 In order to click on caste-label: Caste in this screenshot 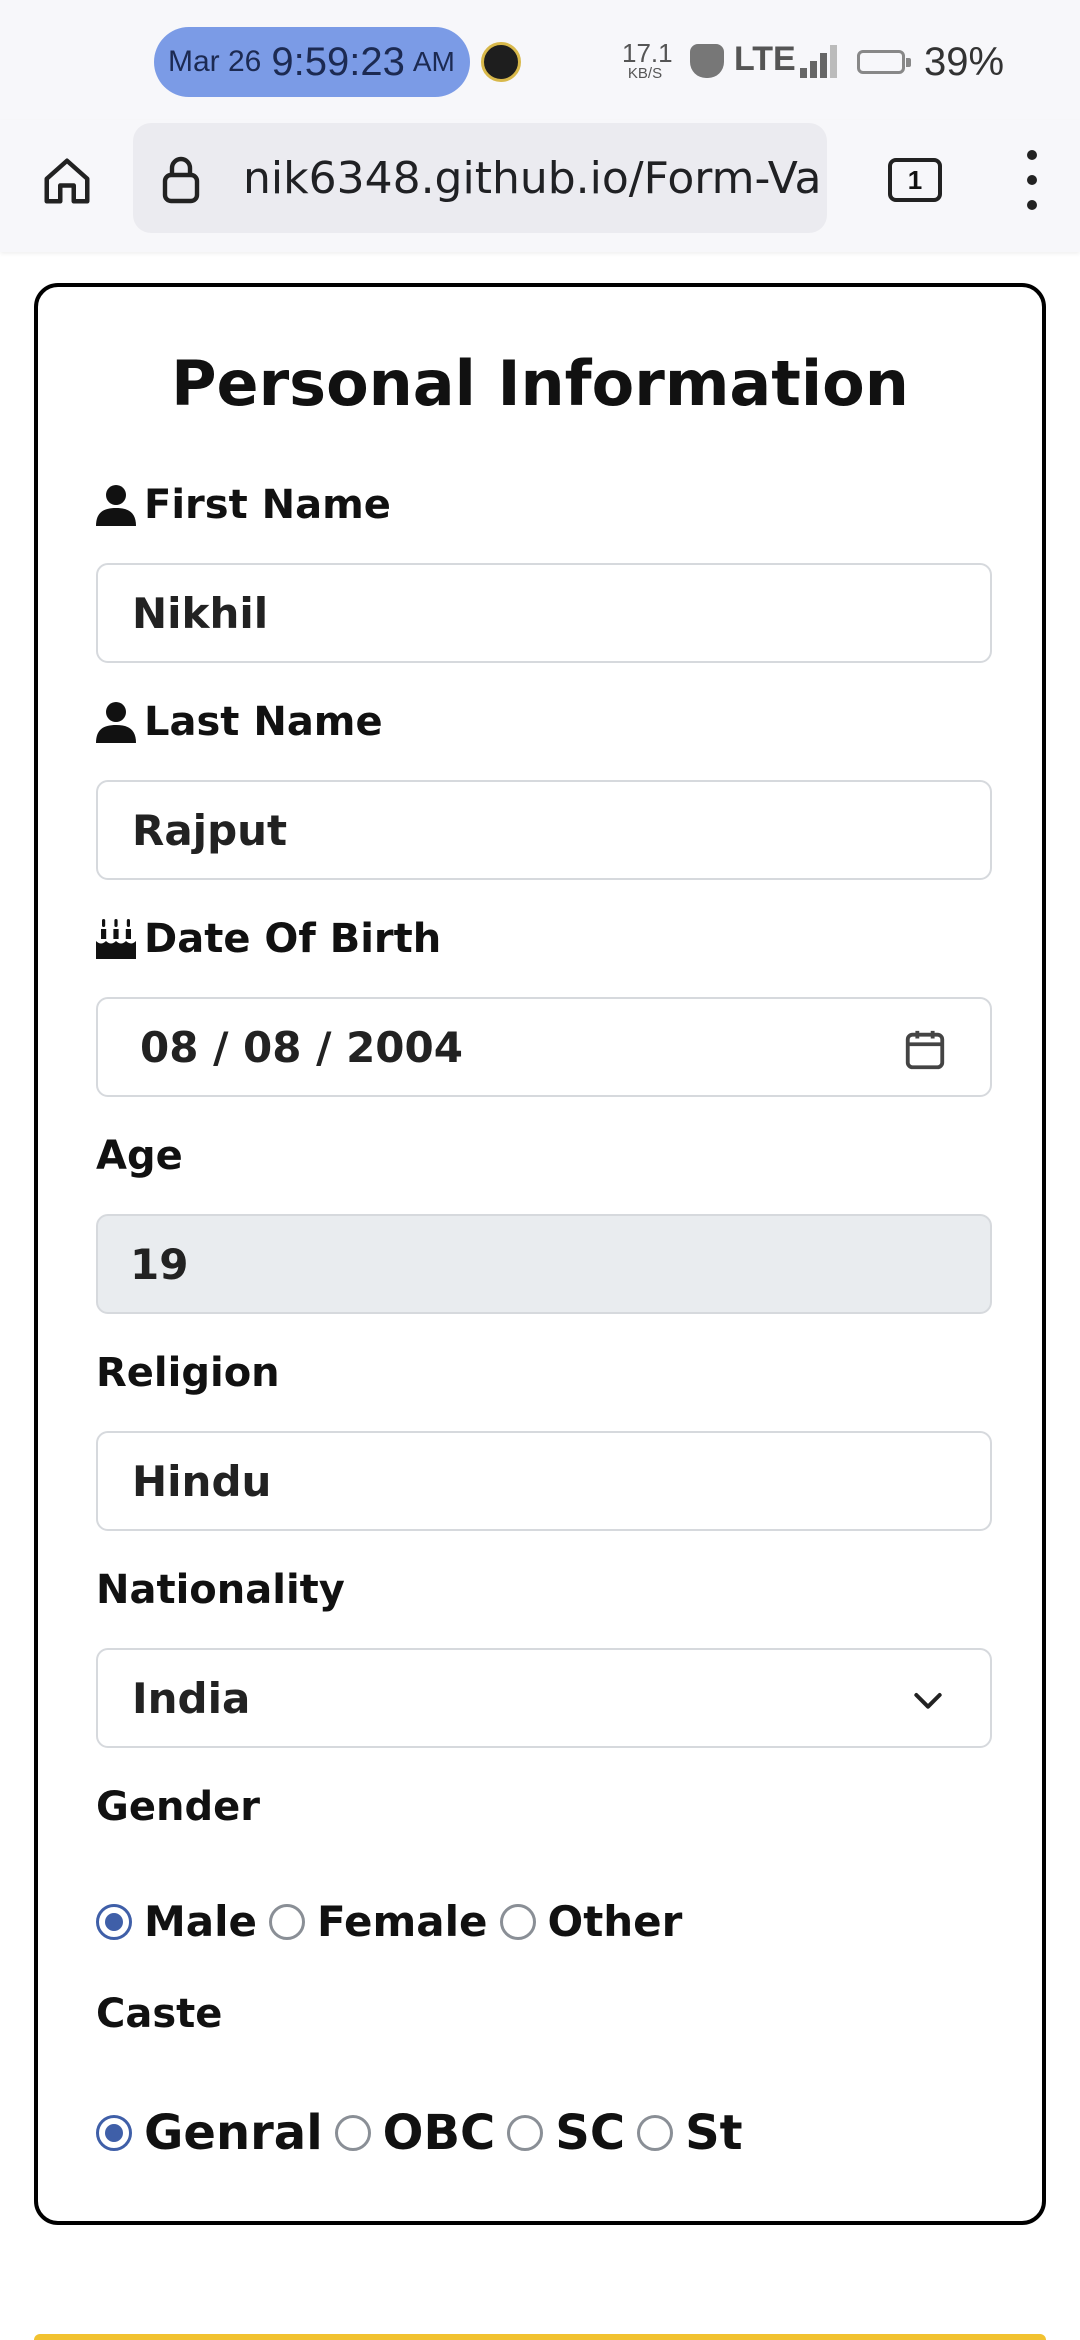, I will do `click(159, 2014)`.